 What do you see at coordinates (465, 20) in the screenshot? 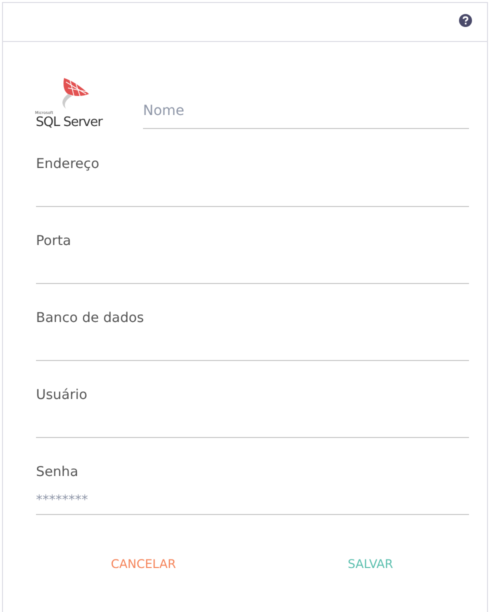
I see `help-icon` at bounding box center [465, 20].